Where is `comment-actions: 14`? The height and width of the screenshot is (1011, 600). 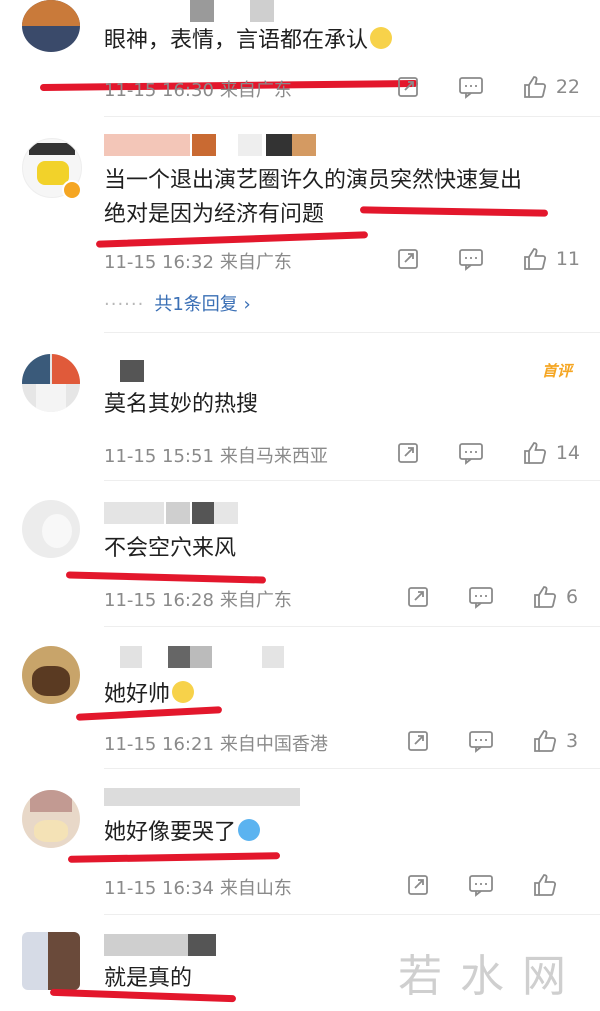
comment-actions: 14 is located at coordinates (469, 453).